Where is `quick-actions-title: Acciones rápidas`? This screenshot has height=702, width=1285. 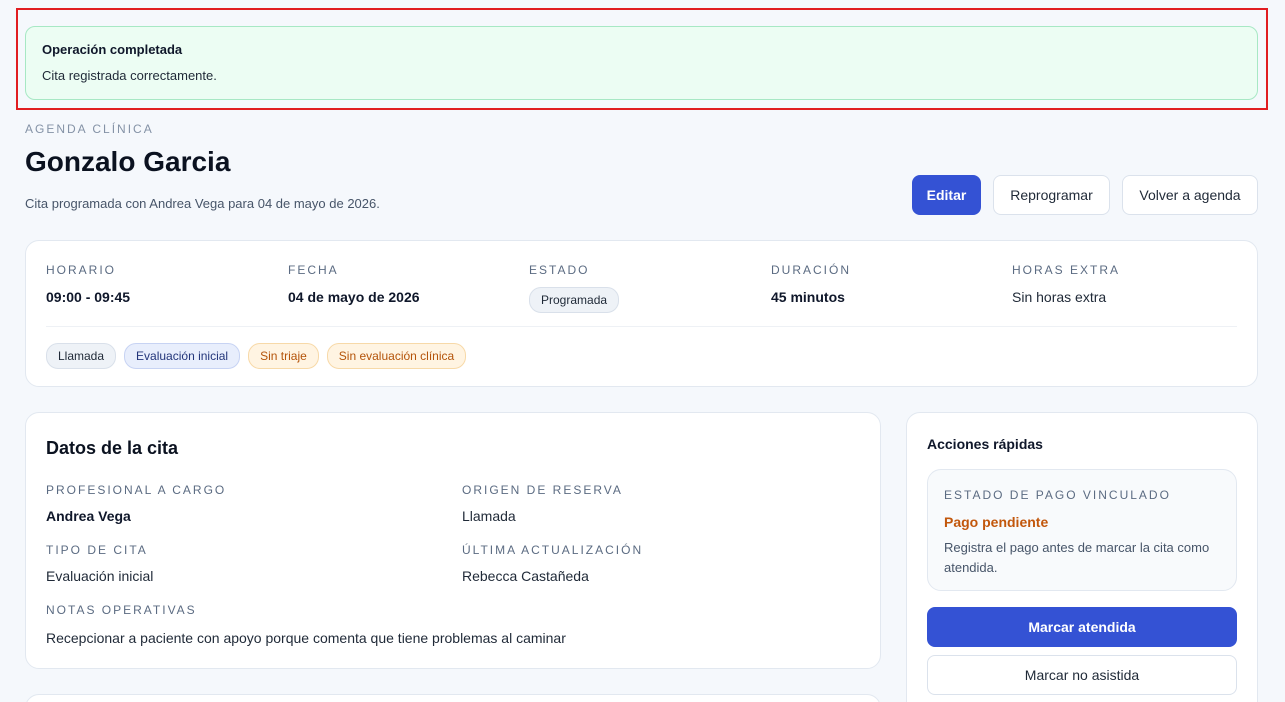 quick-actions-title: Acciones rápidas is located at coordinates (985, 444).